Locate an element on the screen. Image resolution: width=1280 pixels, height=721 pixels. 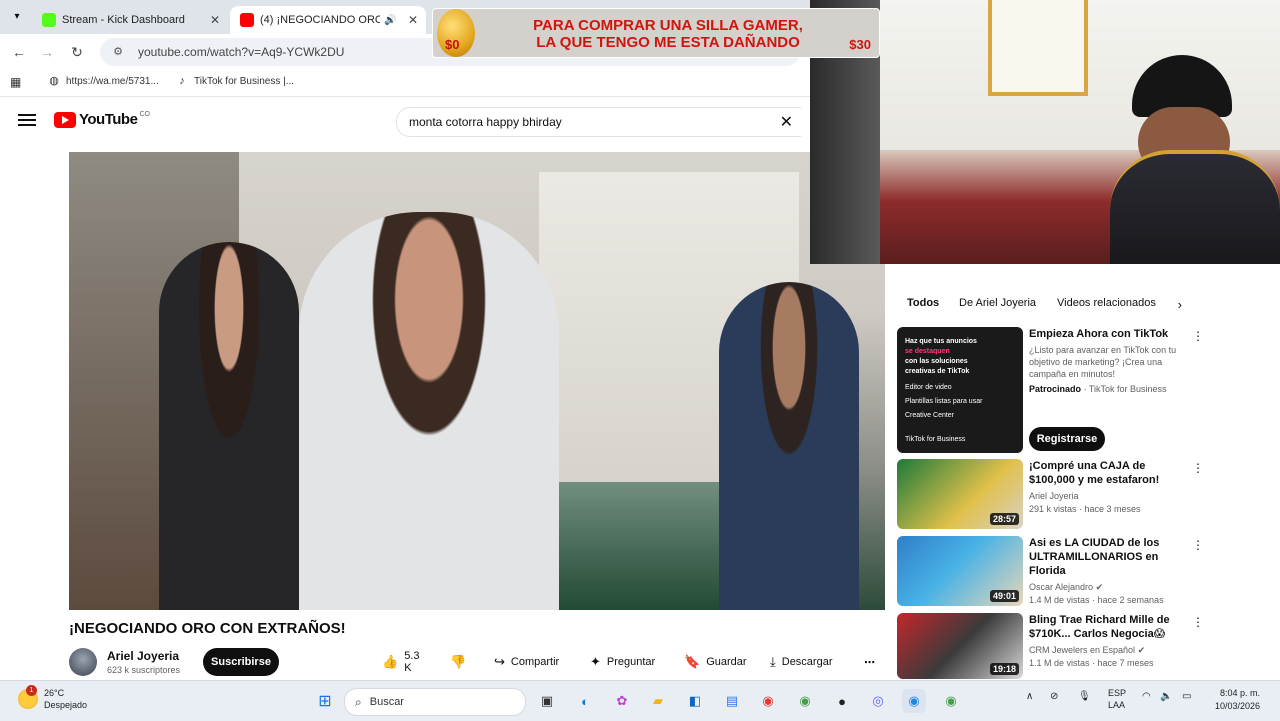
sponsored-label: Patrocinado is located at coordinates (1055, 389).